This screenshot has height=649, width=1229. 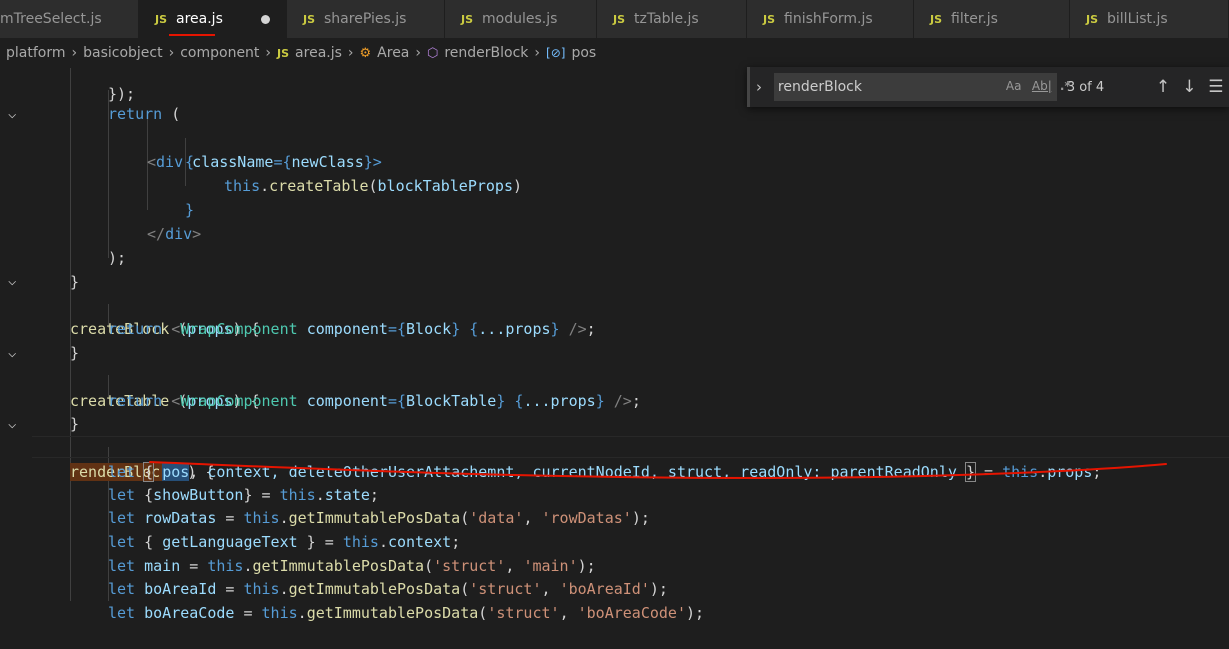 I want to click on find-input-value: renderBlock, so click(x=819, y=87).